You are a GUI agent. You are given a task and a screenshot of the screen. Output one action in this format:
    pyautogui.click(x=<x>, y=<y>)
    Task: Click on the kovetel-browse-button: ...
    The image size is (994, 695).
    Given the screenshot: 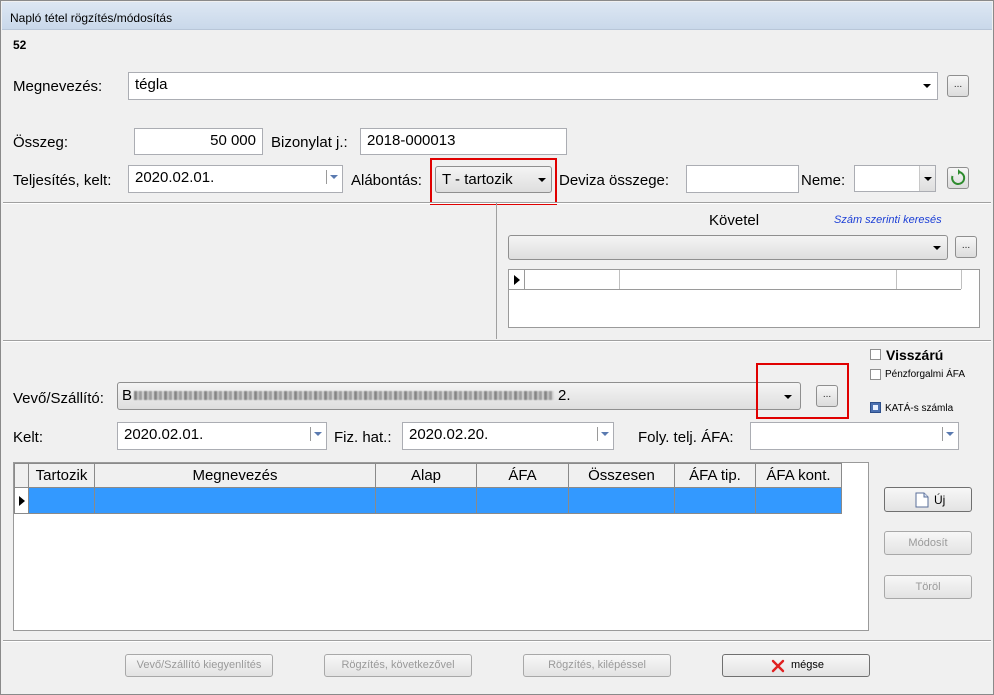 What is the action you would take?
    pyautogui.click(x=966, y=247)
    